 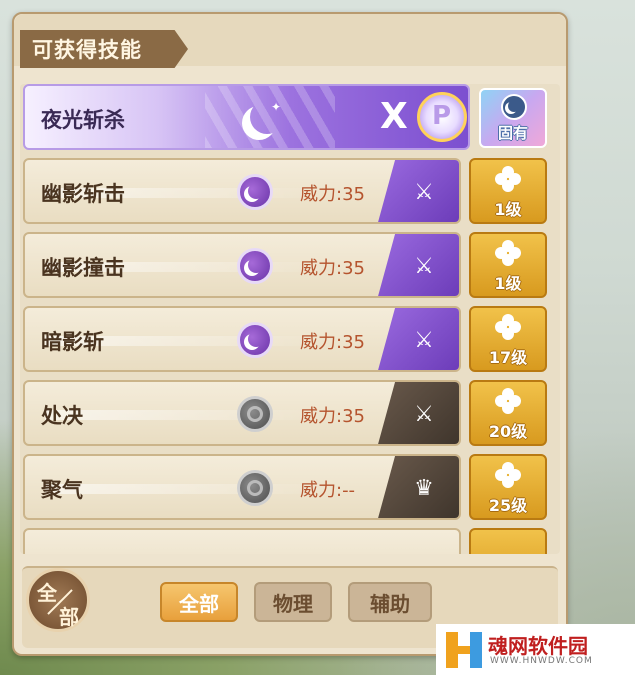 I want to click on skill-row: 处决 威力:35 ⚔ 20级, so click(x=288, y=413).